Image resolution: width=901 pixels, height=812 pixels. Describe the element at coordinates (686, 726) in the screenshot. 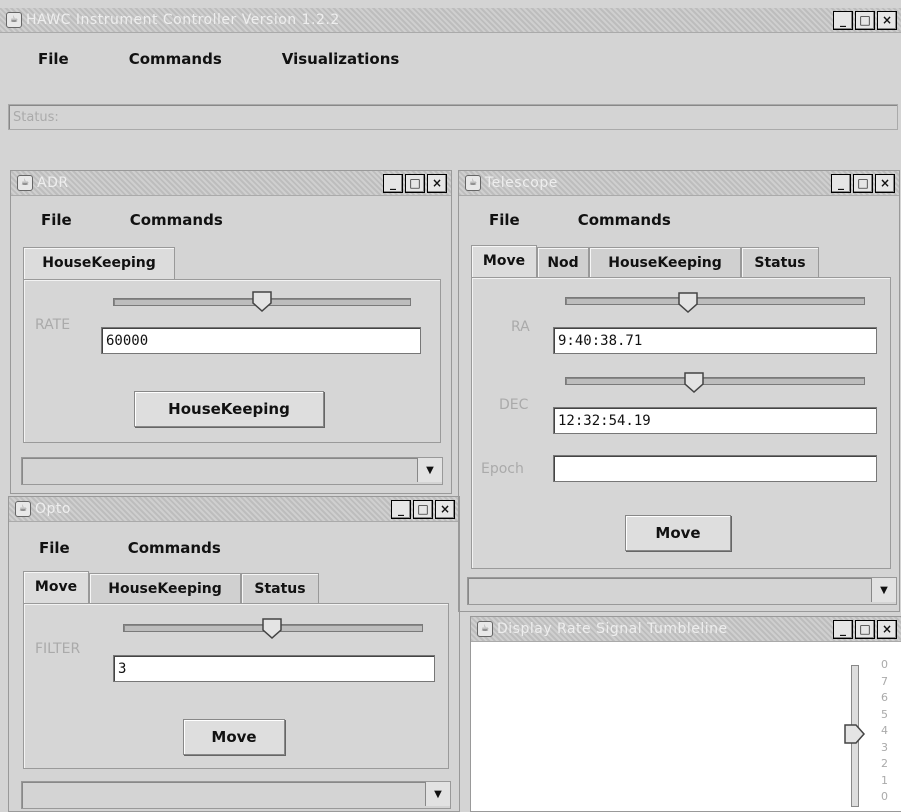

I see `display-plot-area` at that location.